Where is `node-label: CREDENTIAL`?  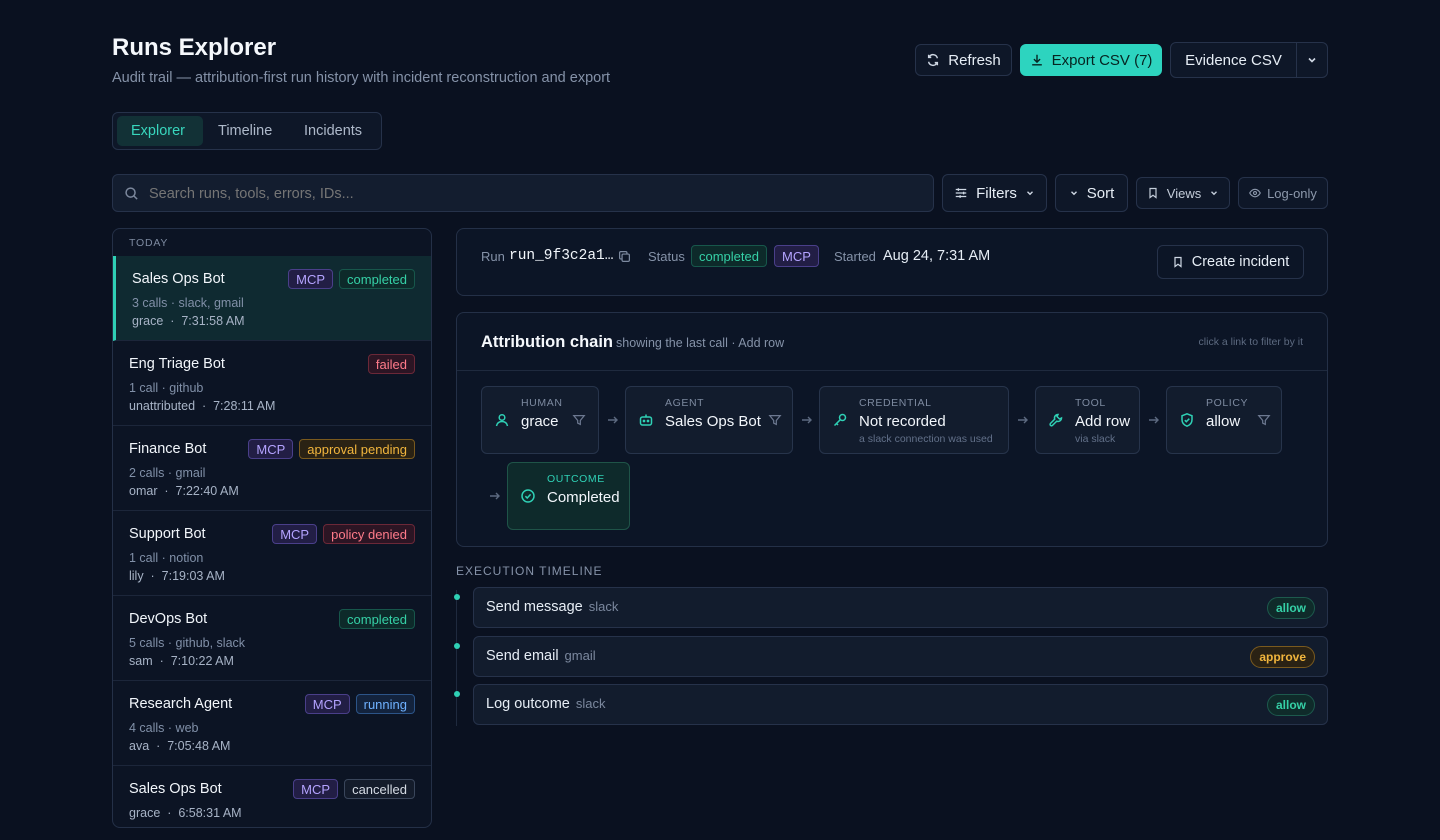 node-label: CREDENTIAL is located at coordinates (895, 403).